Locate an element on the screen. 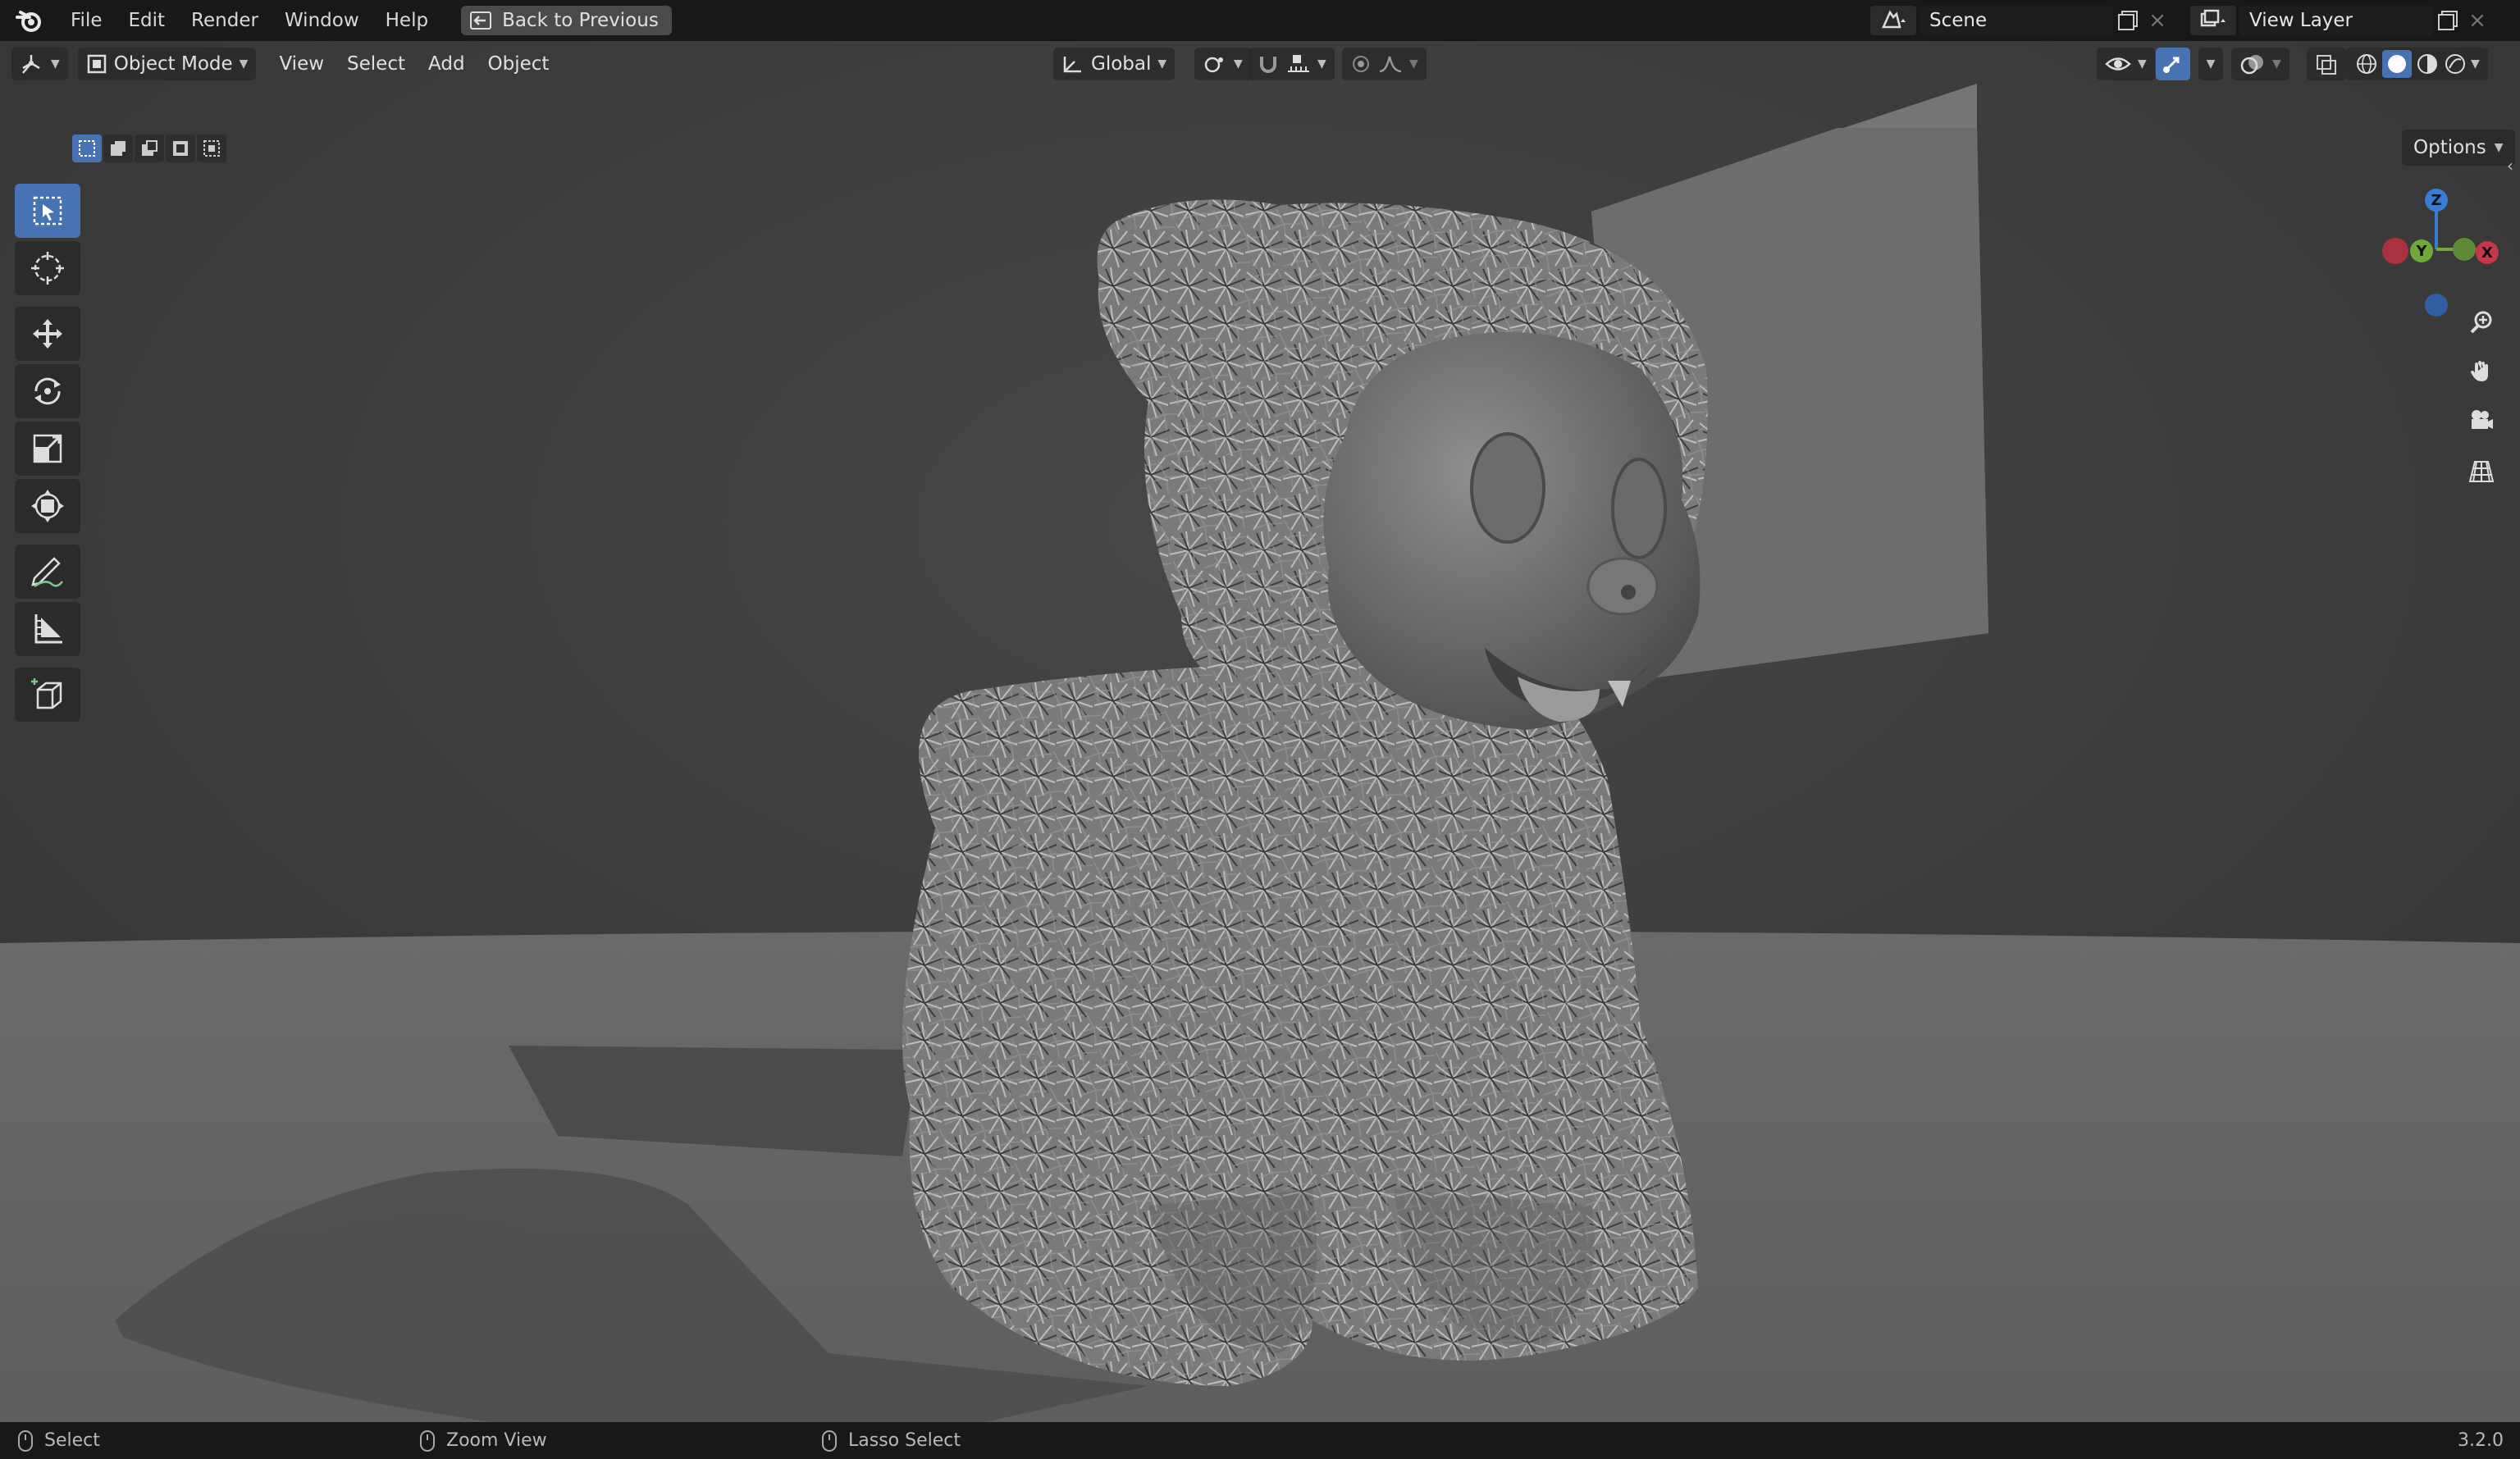  rendered-shading-icon is located at coordinates (2455, 64).